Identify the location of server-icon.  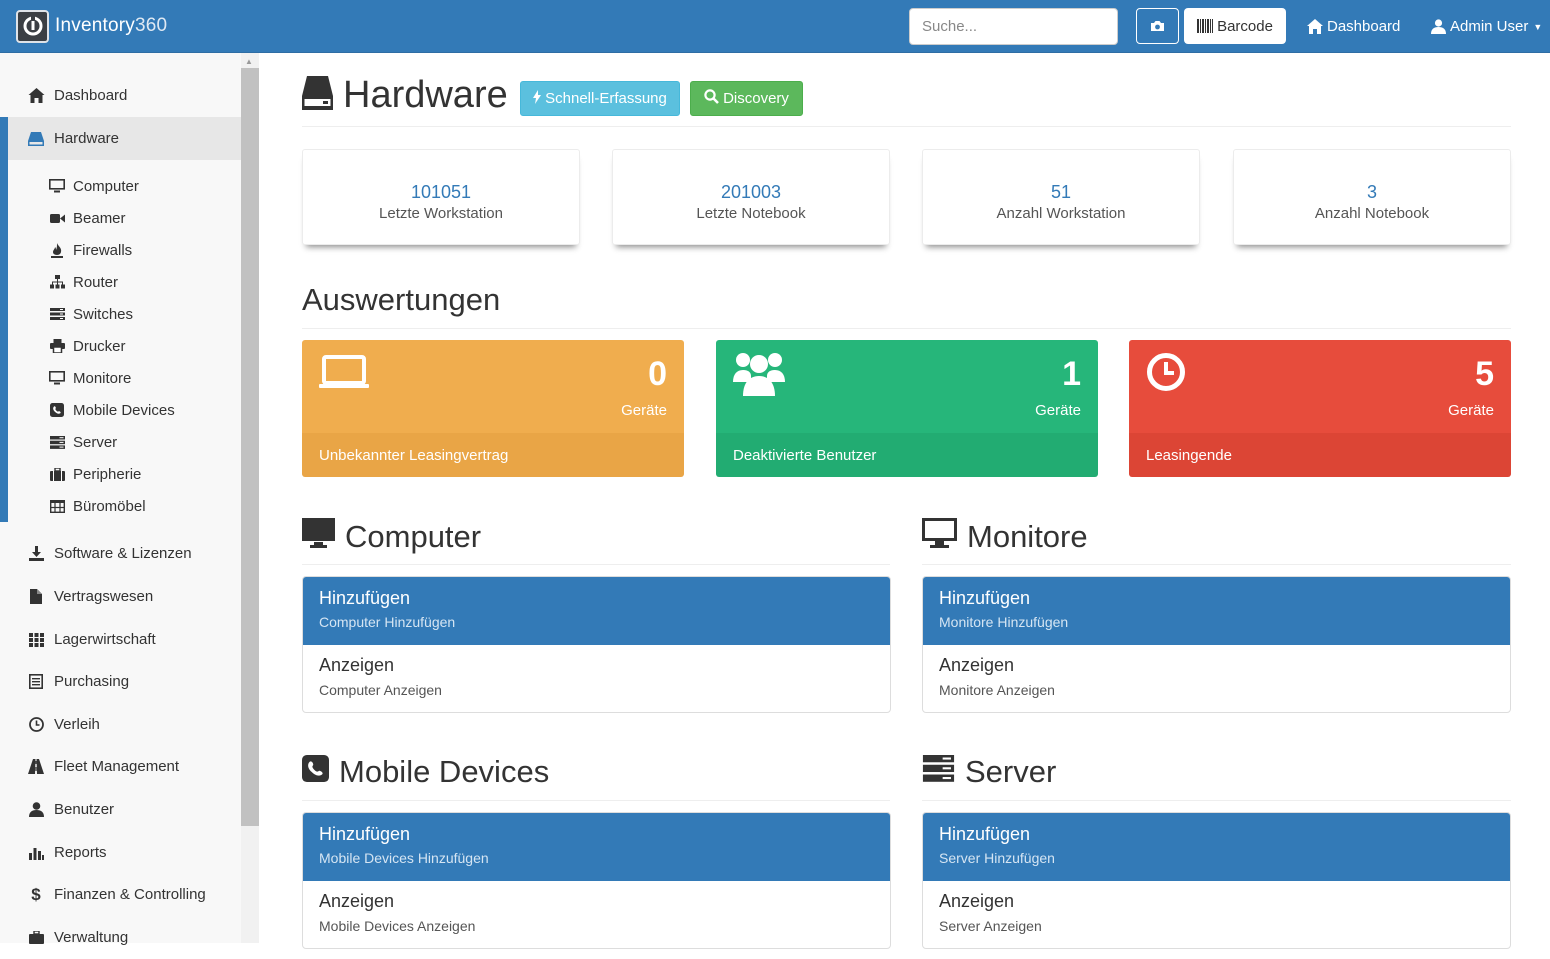
(57, 442).